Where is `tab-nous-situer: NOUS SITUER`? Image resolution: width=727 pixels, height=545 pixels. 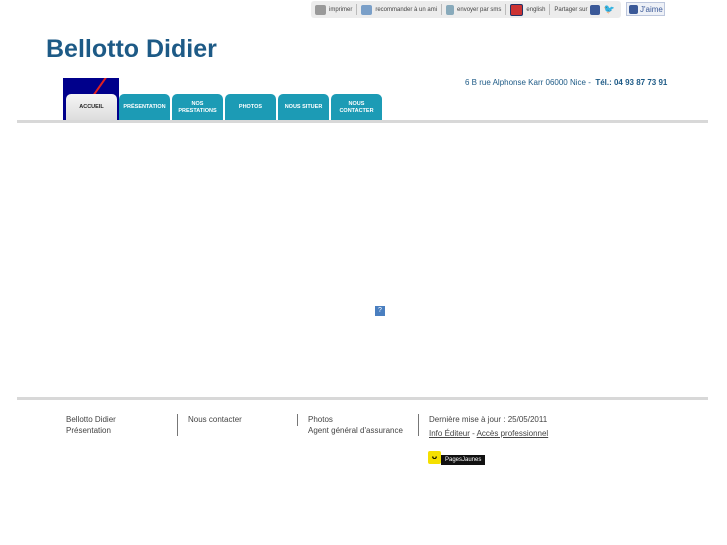
tab-nous-situer: NOUS SITUER is located at coordinates (303, 107).